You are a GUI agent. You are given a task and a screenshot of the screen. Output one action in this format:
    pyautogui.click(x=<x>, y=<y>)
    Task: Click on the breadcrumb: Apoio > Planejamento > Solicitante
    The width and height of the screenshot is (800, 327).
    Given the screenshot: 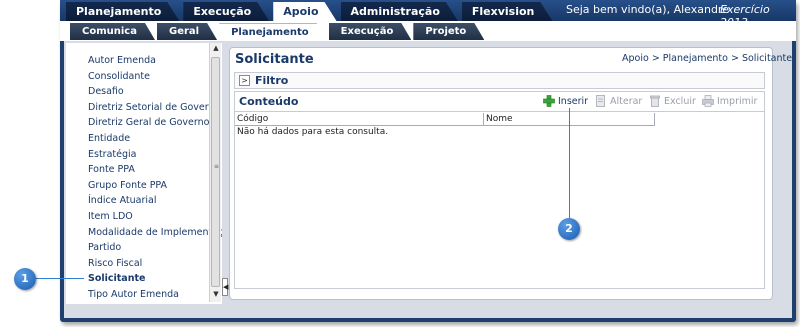 What is the action you would take?
    pyautogui.click(x=707, y=58)
    